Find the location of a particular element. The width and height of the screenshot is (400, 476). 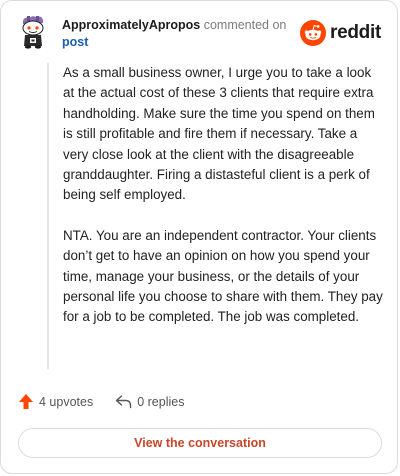

upvote-button: 4 upvotes is located at coordinates (55, 401).